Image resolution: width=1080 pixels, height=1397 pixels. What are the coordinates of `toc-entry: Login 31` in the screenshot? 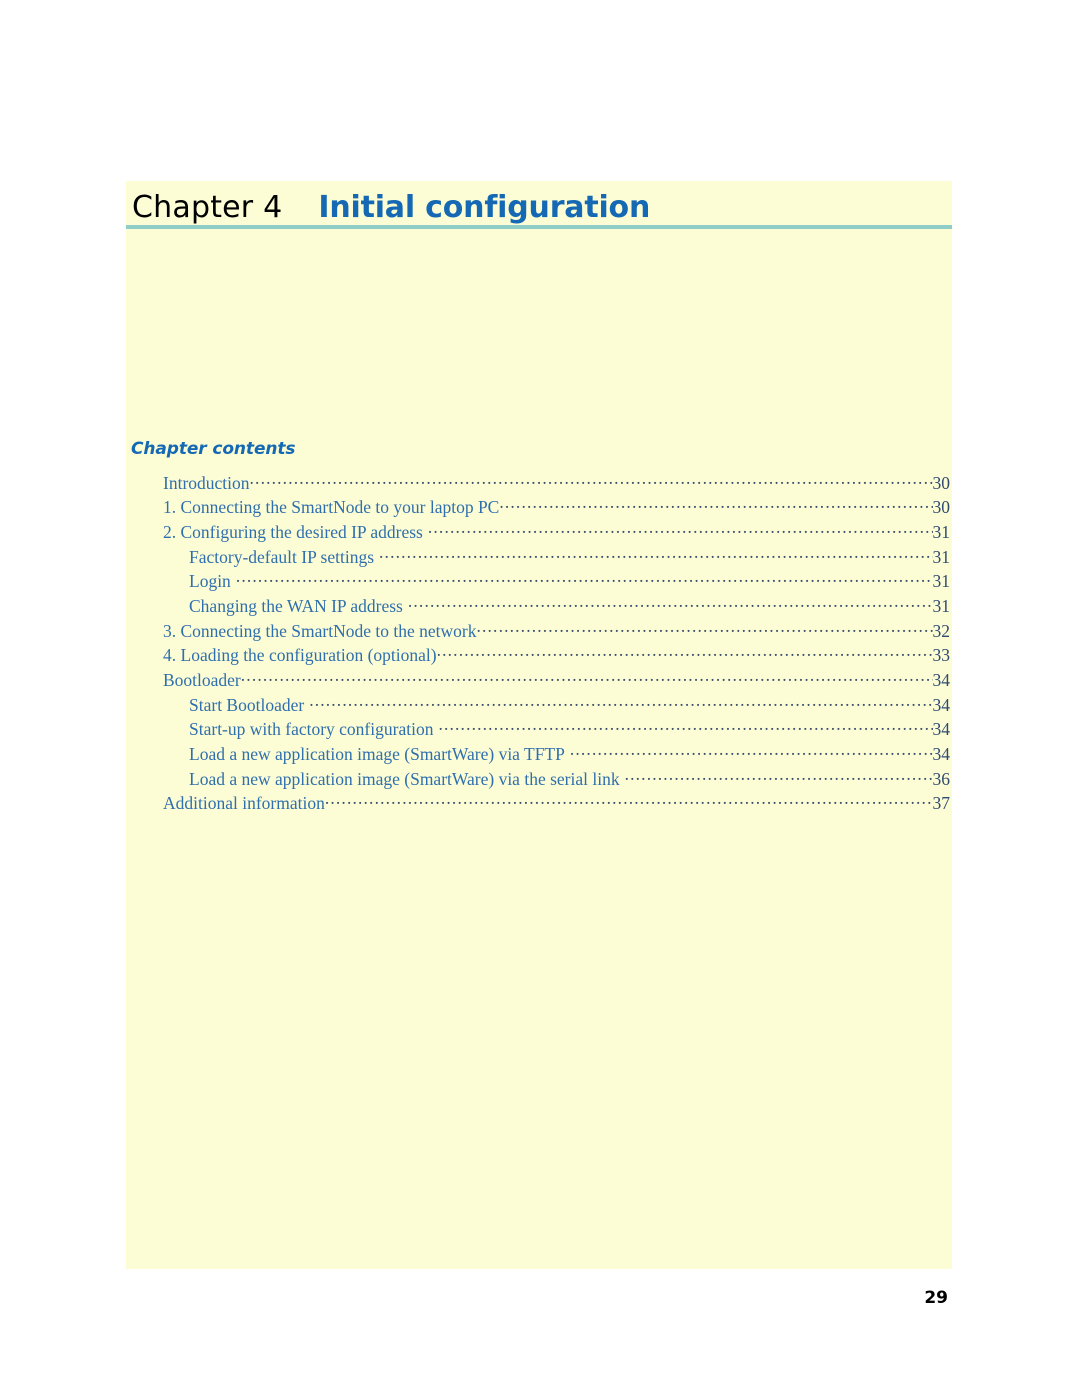 It's located at (539, 582).